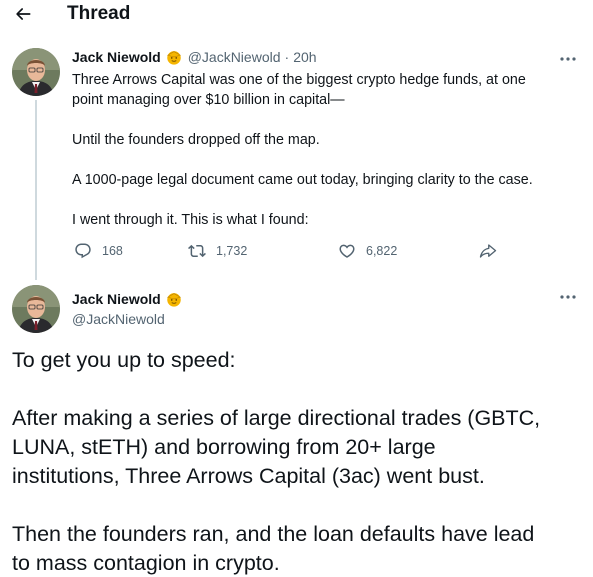 The height and width of the screenshot is (577, 593). I want to click on like-button: 6,822, so click(367, 251).